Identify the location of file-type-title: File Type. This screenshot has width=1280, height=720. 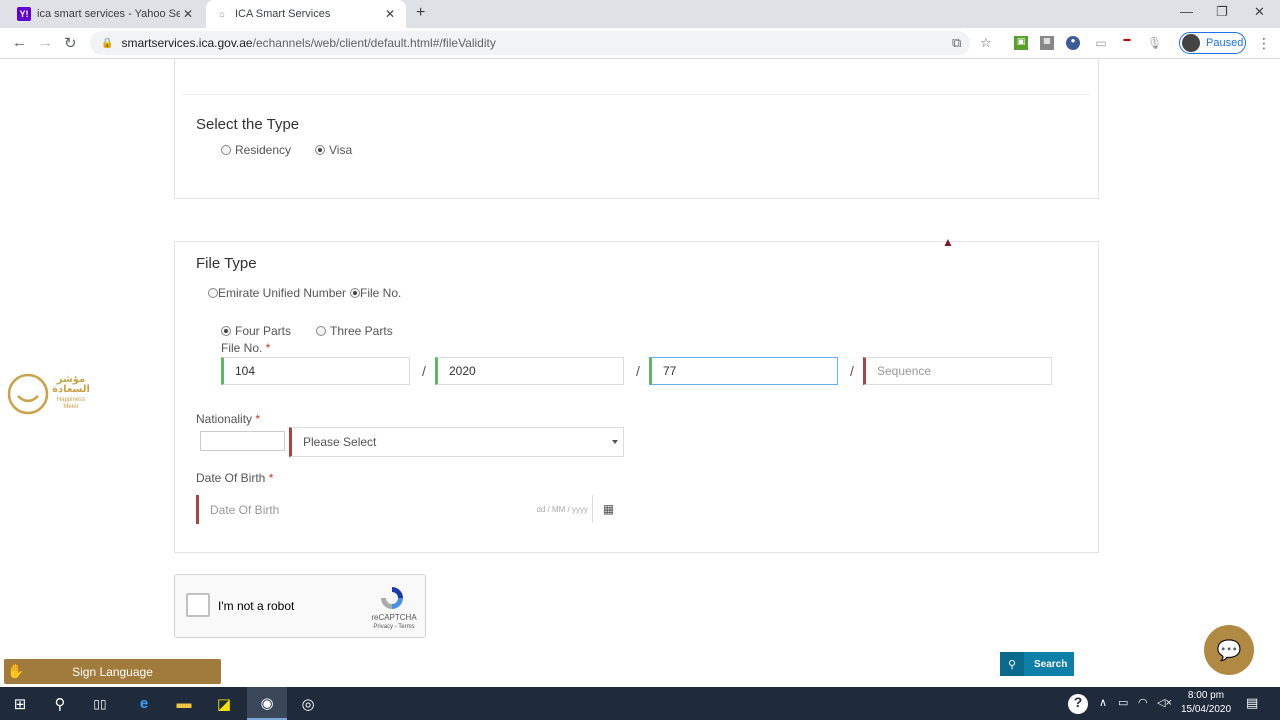
(226, 263).